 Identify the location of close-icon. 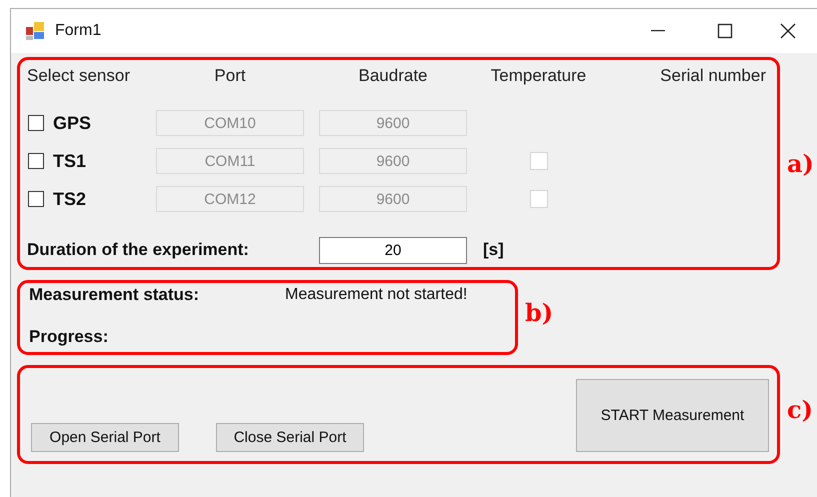
(788, 31).